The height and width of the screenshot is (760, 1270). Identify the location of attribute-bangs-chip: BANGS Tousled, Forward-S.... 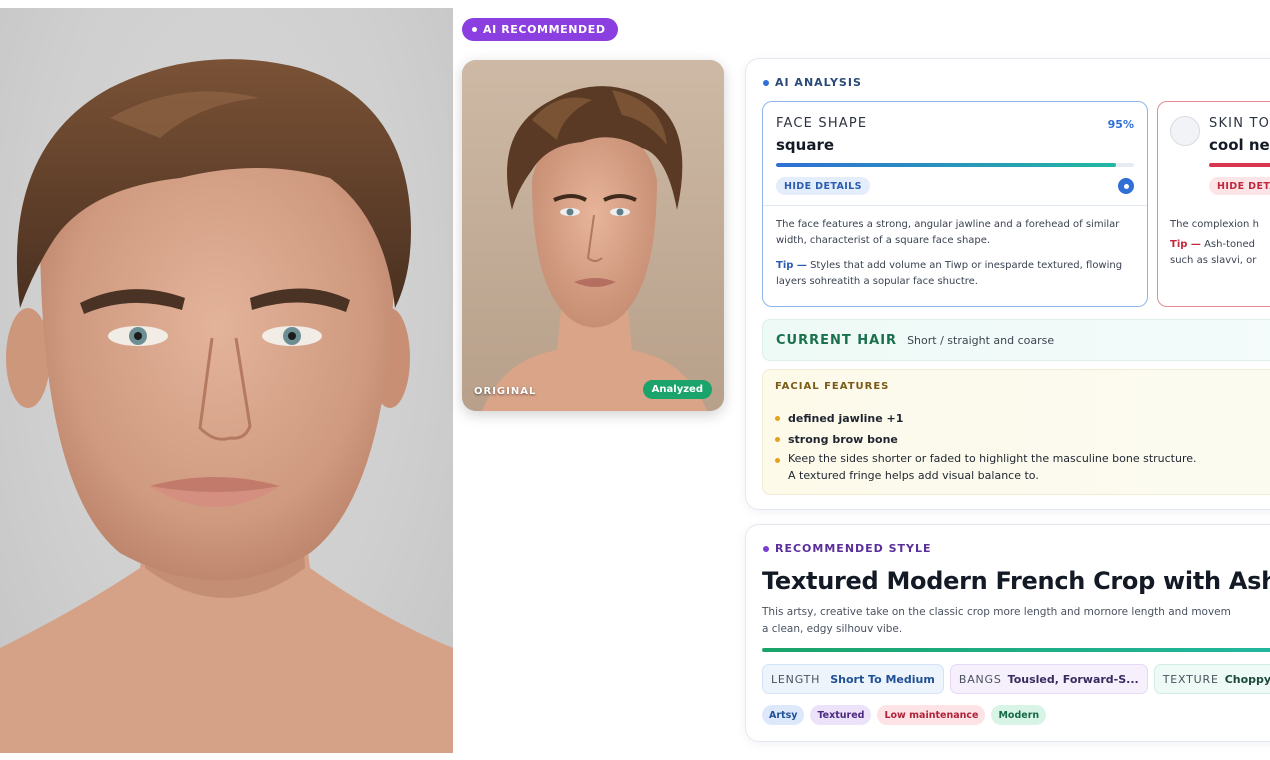
(1048, 679).